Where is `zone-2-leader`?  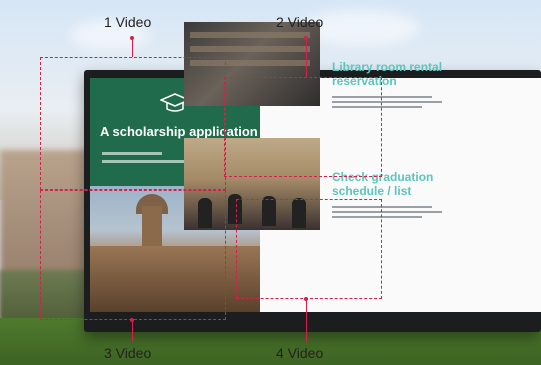 zone-2-leader is located at coordinates (306, 57).